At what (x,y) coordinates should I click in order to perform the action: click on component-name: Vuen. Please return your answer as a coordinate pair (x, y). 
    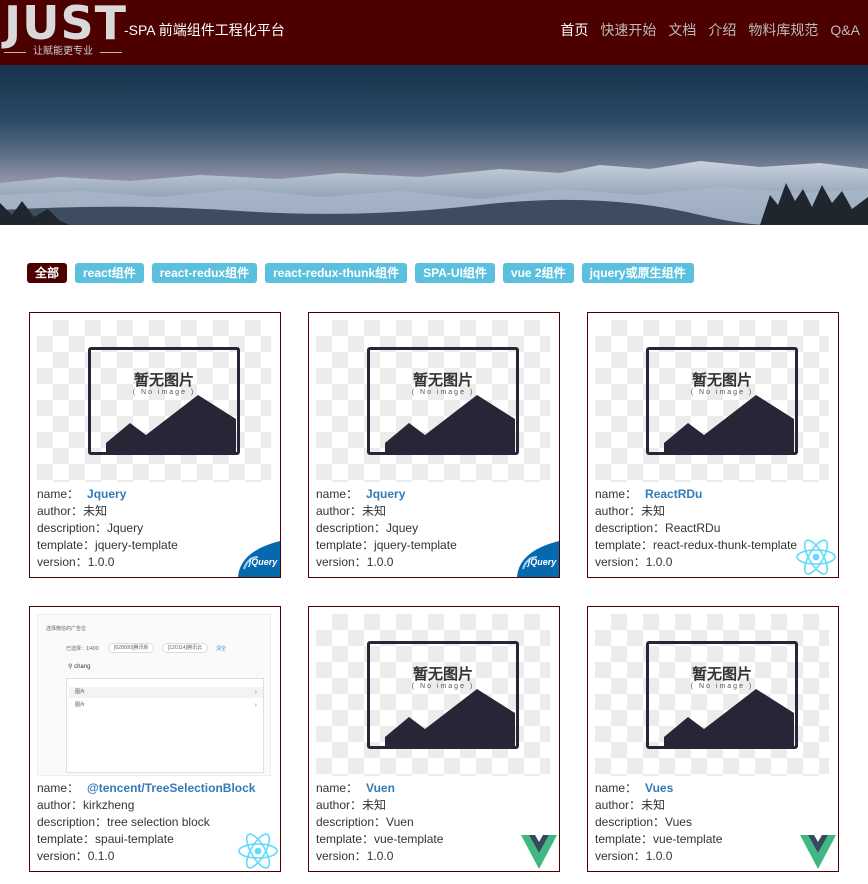
    Looking at the image, I should click on (380, 788).